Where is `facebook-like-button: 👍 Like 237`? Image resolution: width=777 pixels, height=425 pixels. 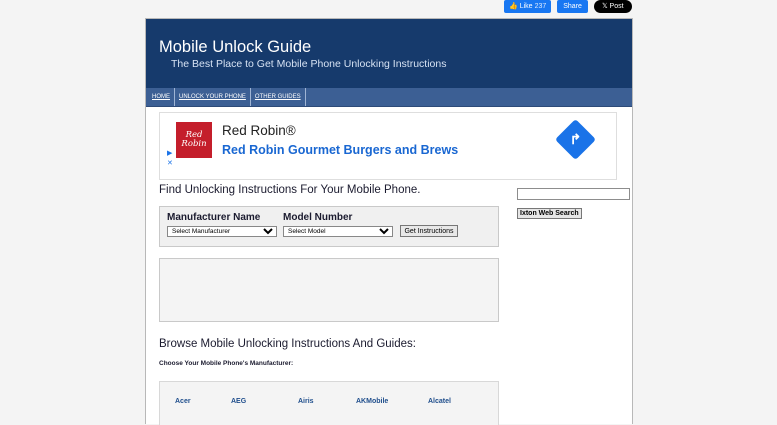 facebook-like-button: 👍 Like 237 is located at coordinates (528, 6).